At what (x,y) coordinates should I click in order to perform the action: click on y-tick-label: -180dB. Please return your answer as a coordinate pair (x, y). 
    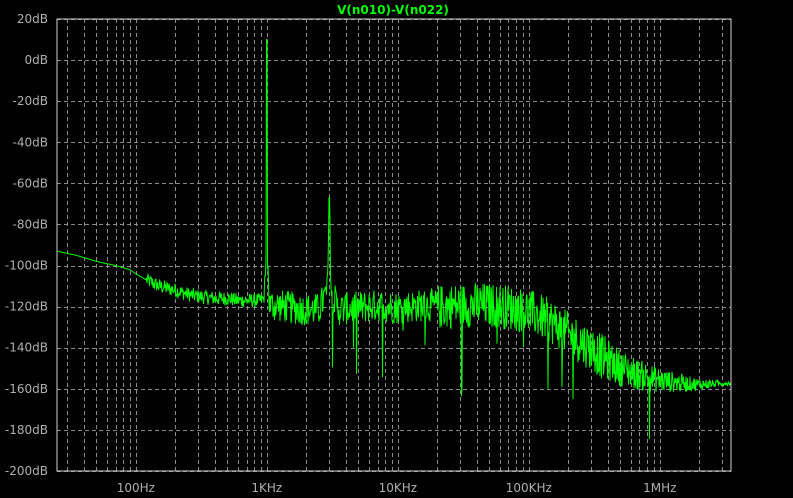
    Looking at the image, I should click on (26, 430).